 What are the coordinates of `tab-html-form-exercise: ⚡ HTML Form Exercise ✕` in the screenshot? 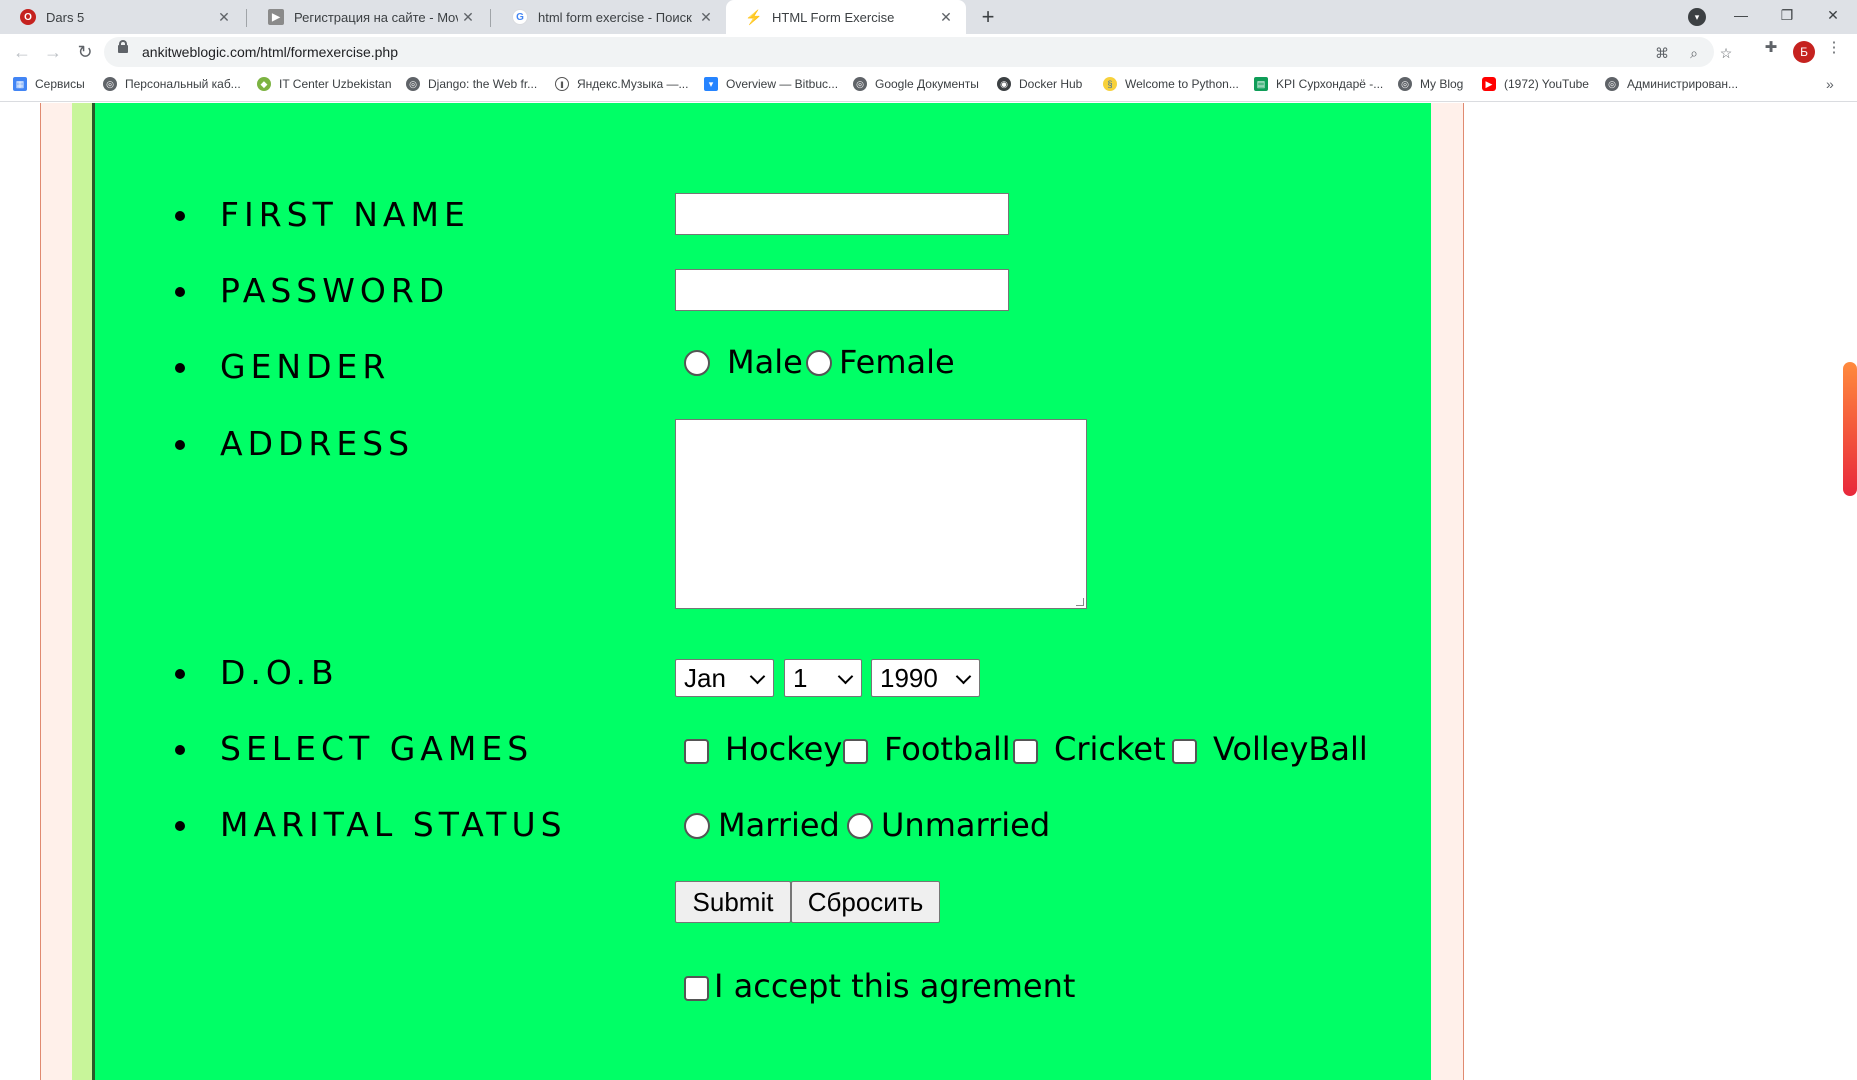 It's located at (846, 17).